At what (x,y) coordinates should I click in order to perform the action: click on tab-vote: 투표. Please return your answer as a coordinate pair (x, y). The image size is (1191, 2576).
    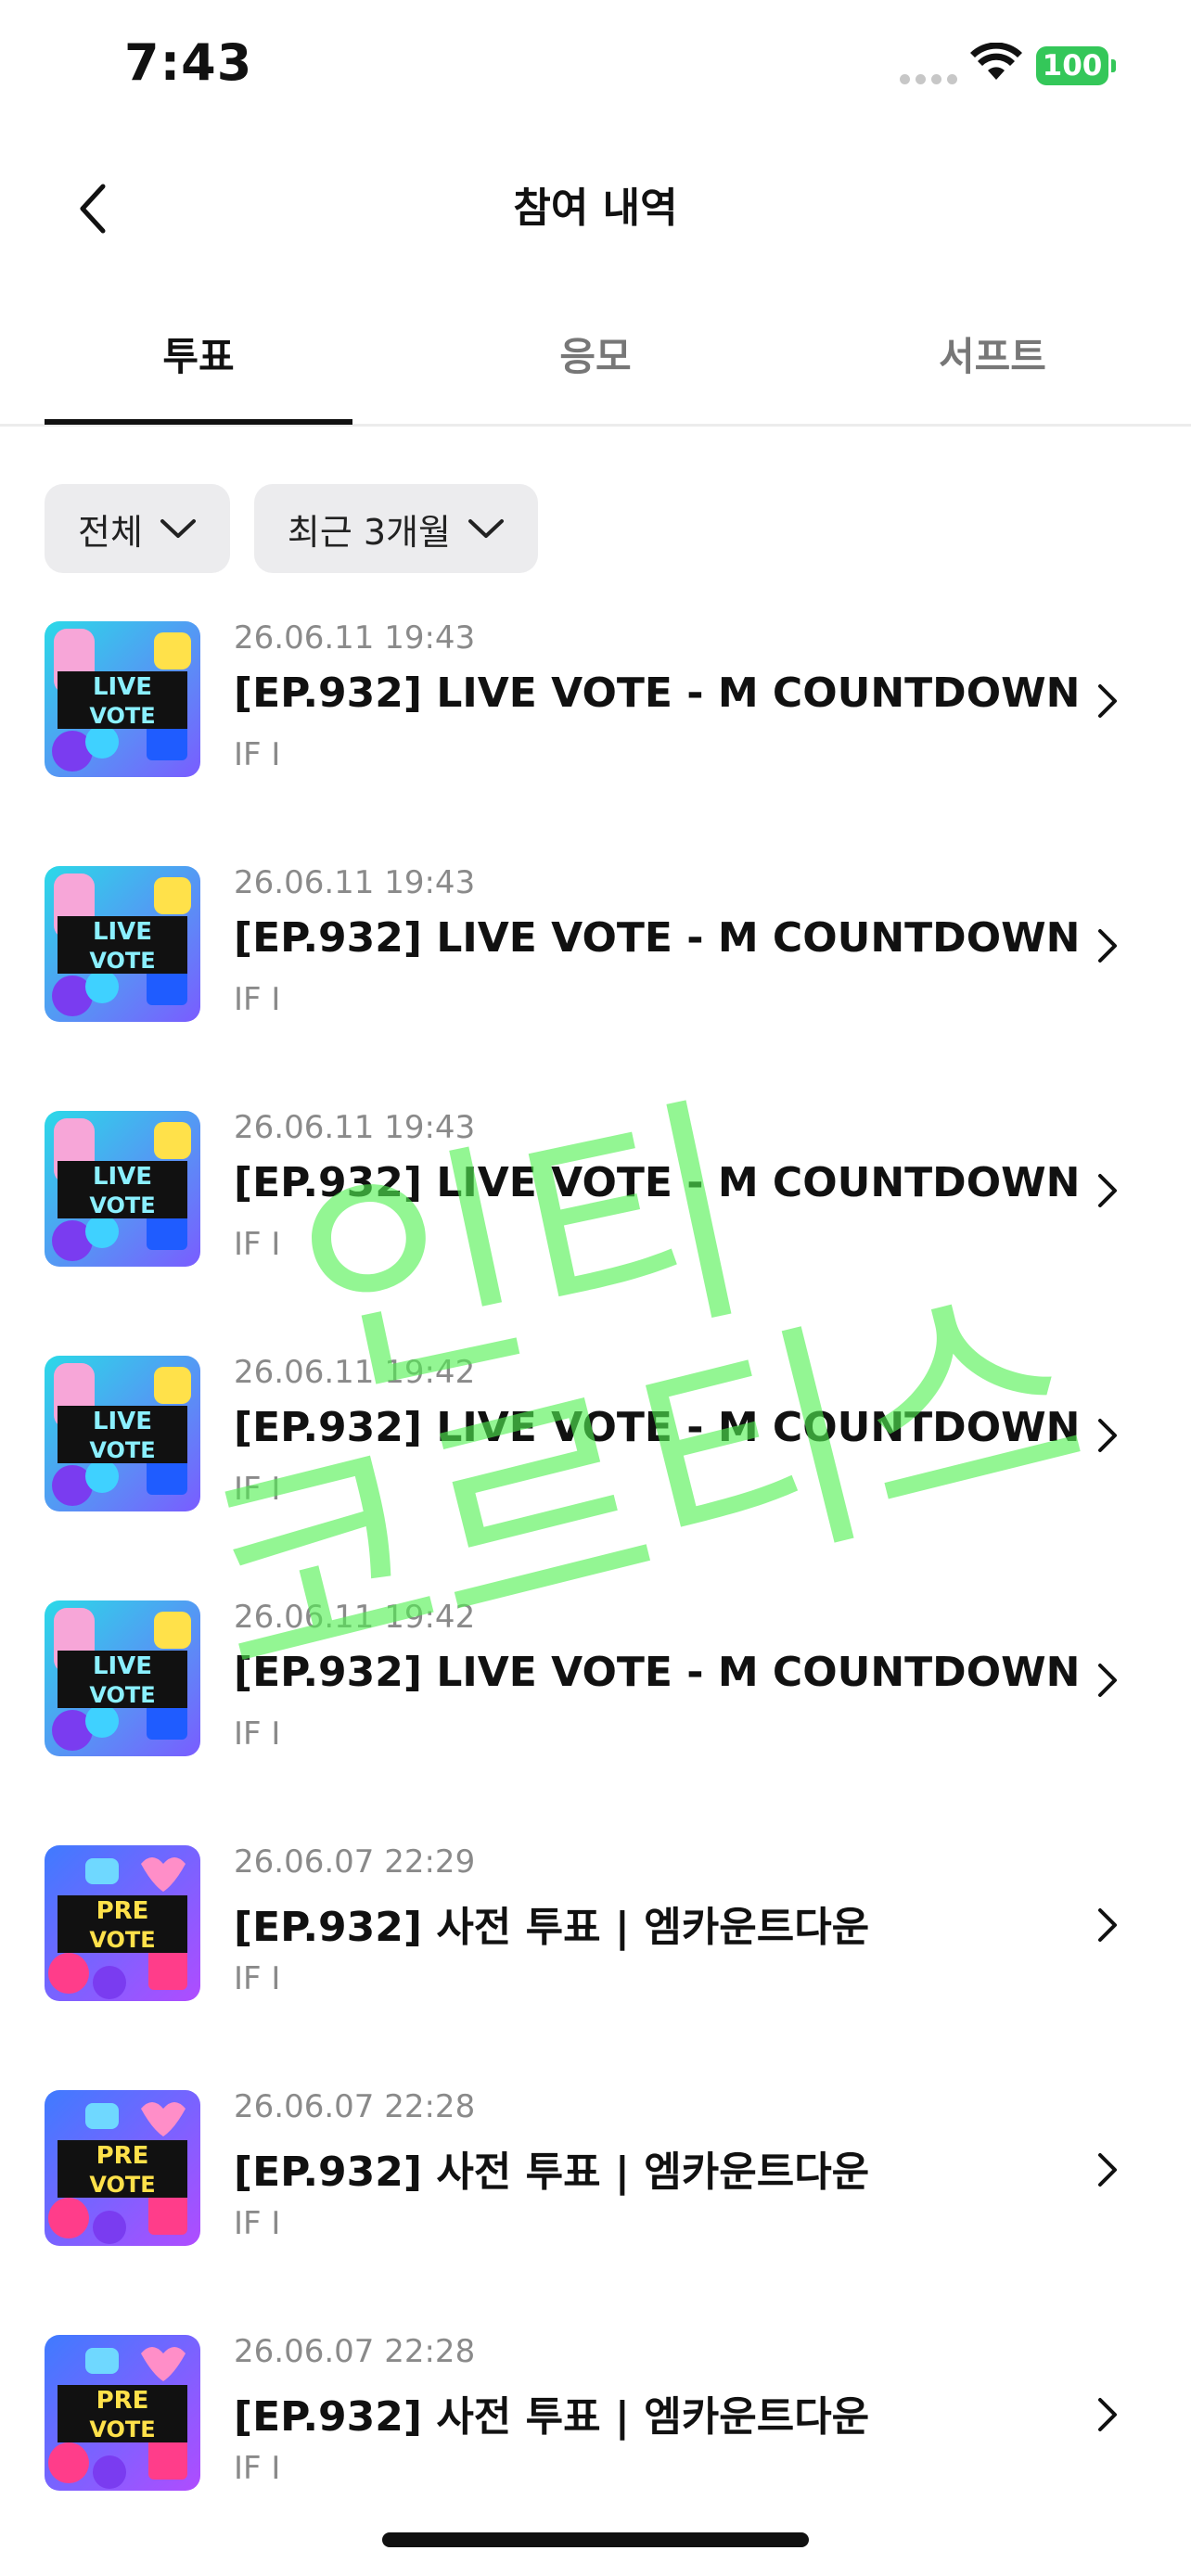
    Looking at the image, I should click on (198, 362).